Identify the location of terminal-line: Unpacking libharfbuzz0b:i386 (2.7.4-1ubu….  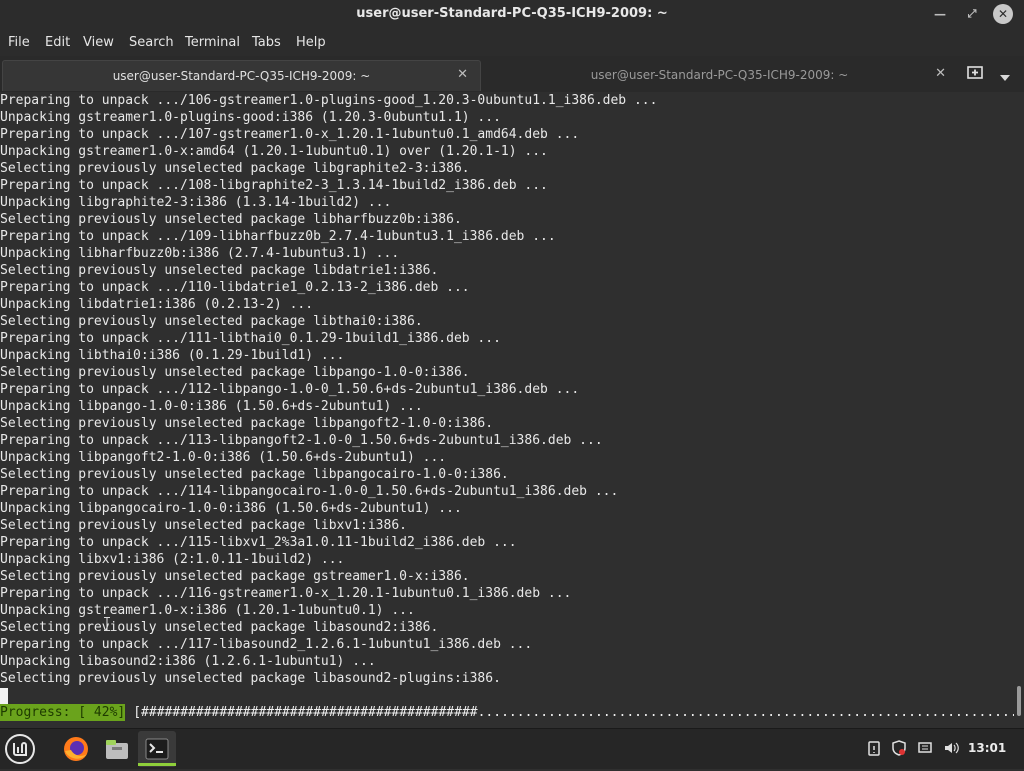
(200, 253).